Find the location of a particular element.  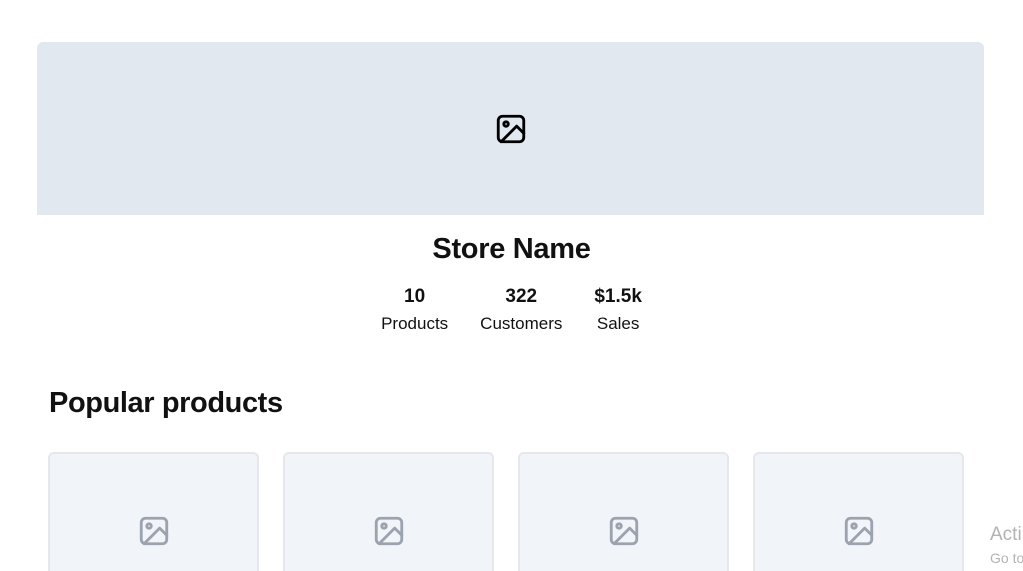

store-name: Store Name is located at coordinates (511, 249).